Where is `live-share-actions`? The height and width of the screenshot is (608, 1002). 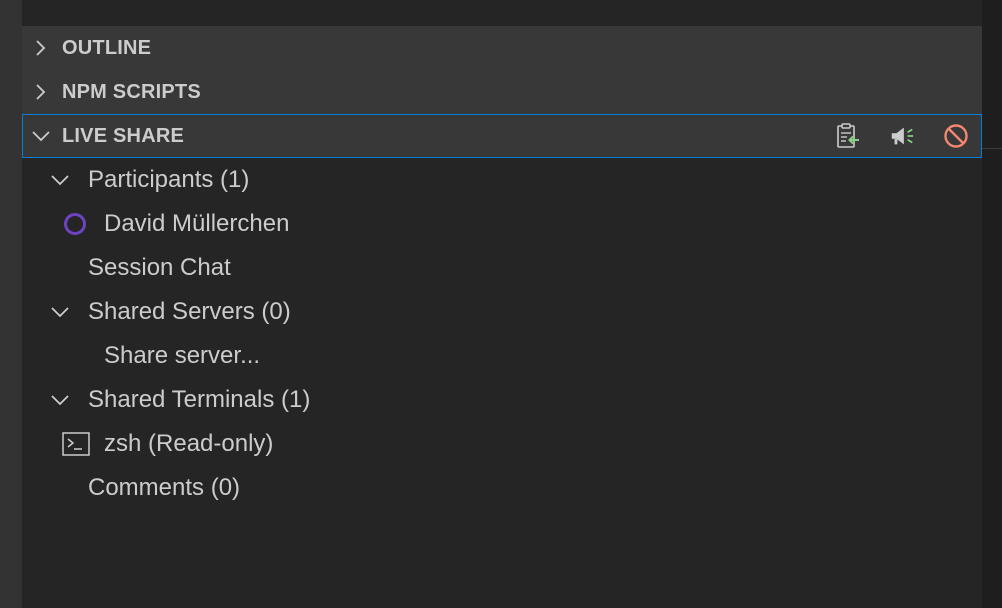 live-share-actions is located at coordinates (902, 136).